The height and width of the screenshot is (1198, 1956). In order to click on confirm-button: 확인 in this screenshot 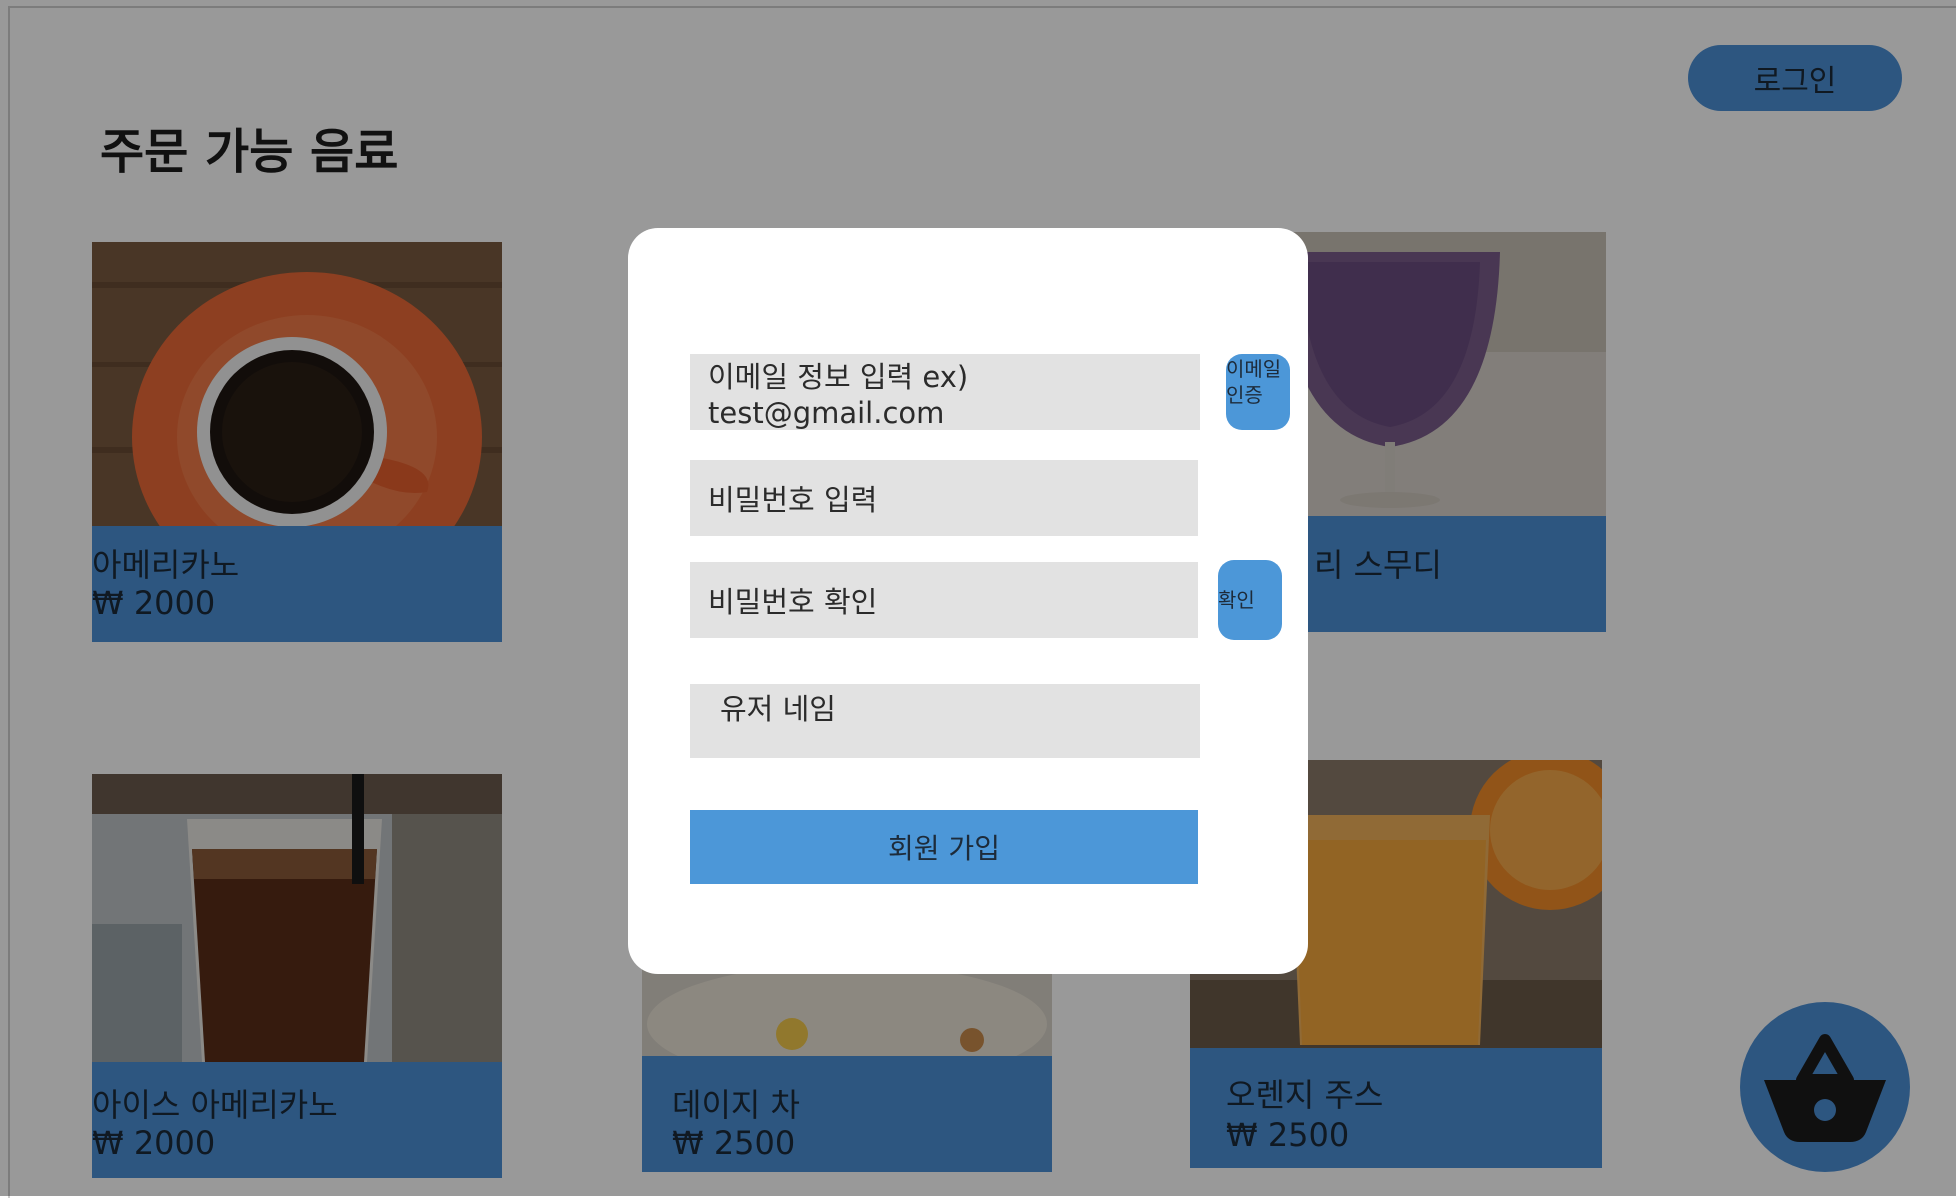, I will do `click(1250, 600)`.